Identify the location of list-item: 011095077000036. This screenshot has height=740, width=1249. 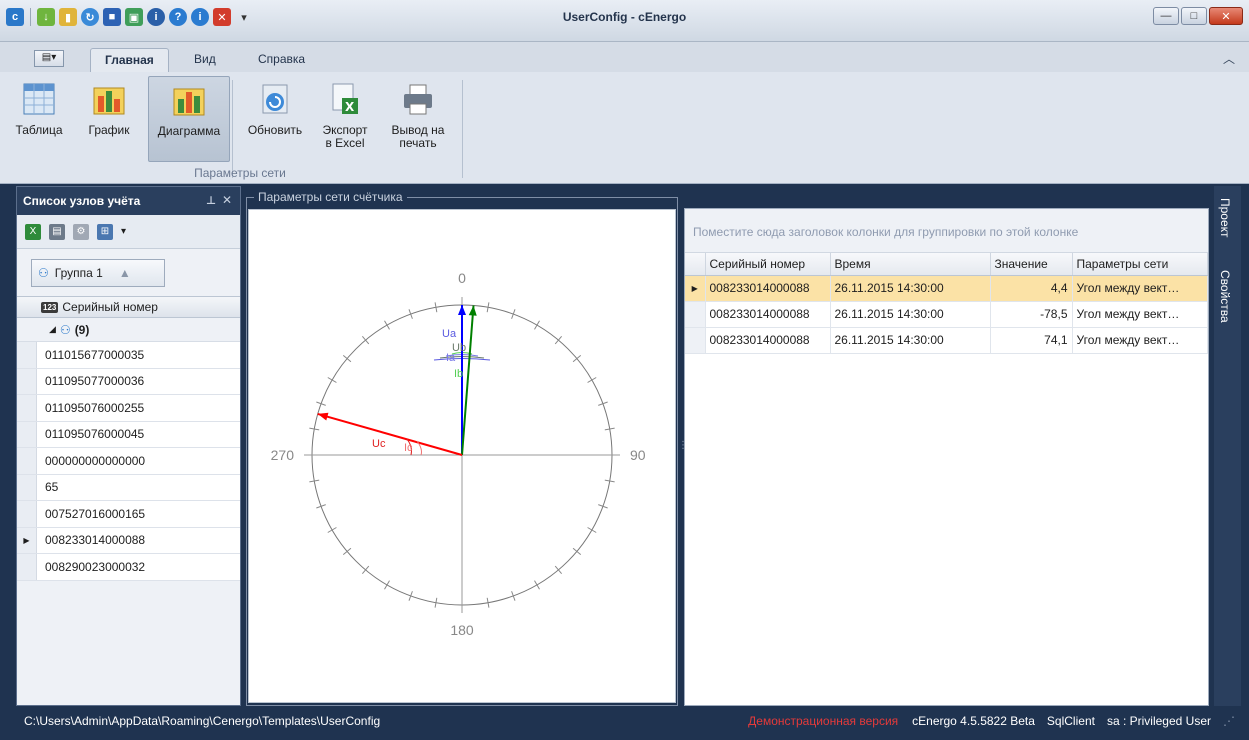
(128, 381).